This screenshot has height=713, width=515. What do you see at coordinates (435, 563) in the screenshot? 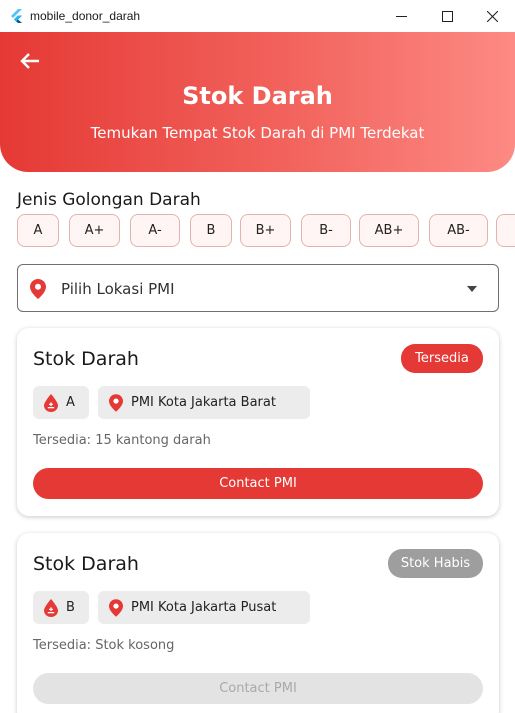
I see `status-badge: Stok Habis` at bounding box center [435, 563].